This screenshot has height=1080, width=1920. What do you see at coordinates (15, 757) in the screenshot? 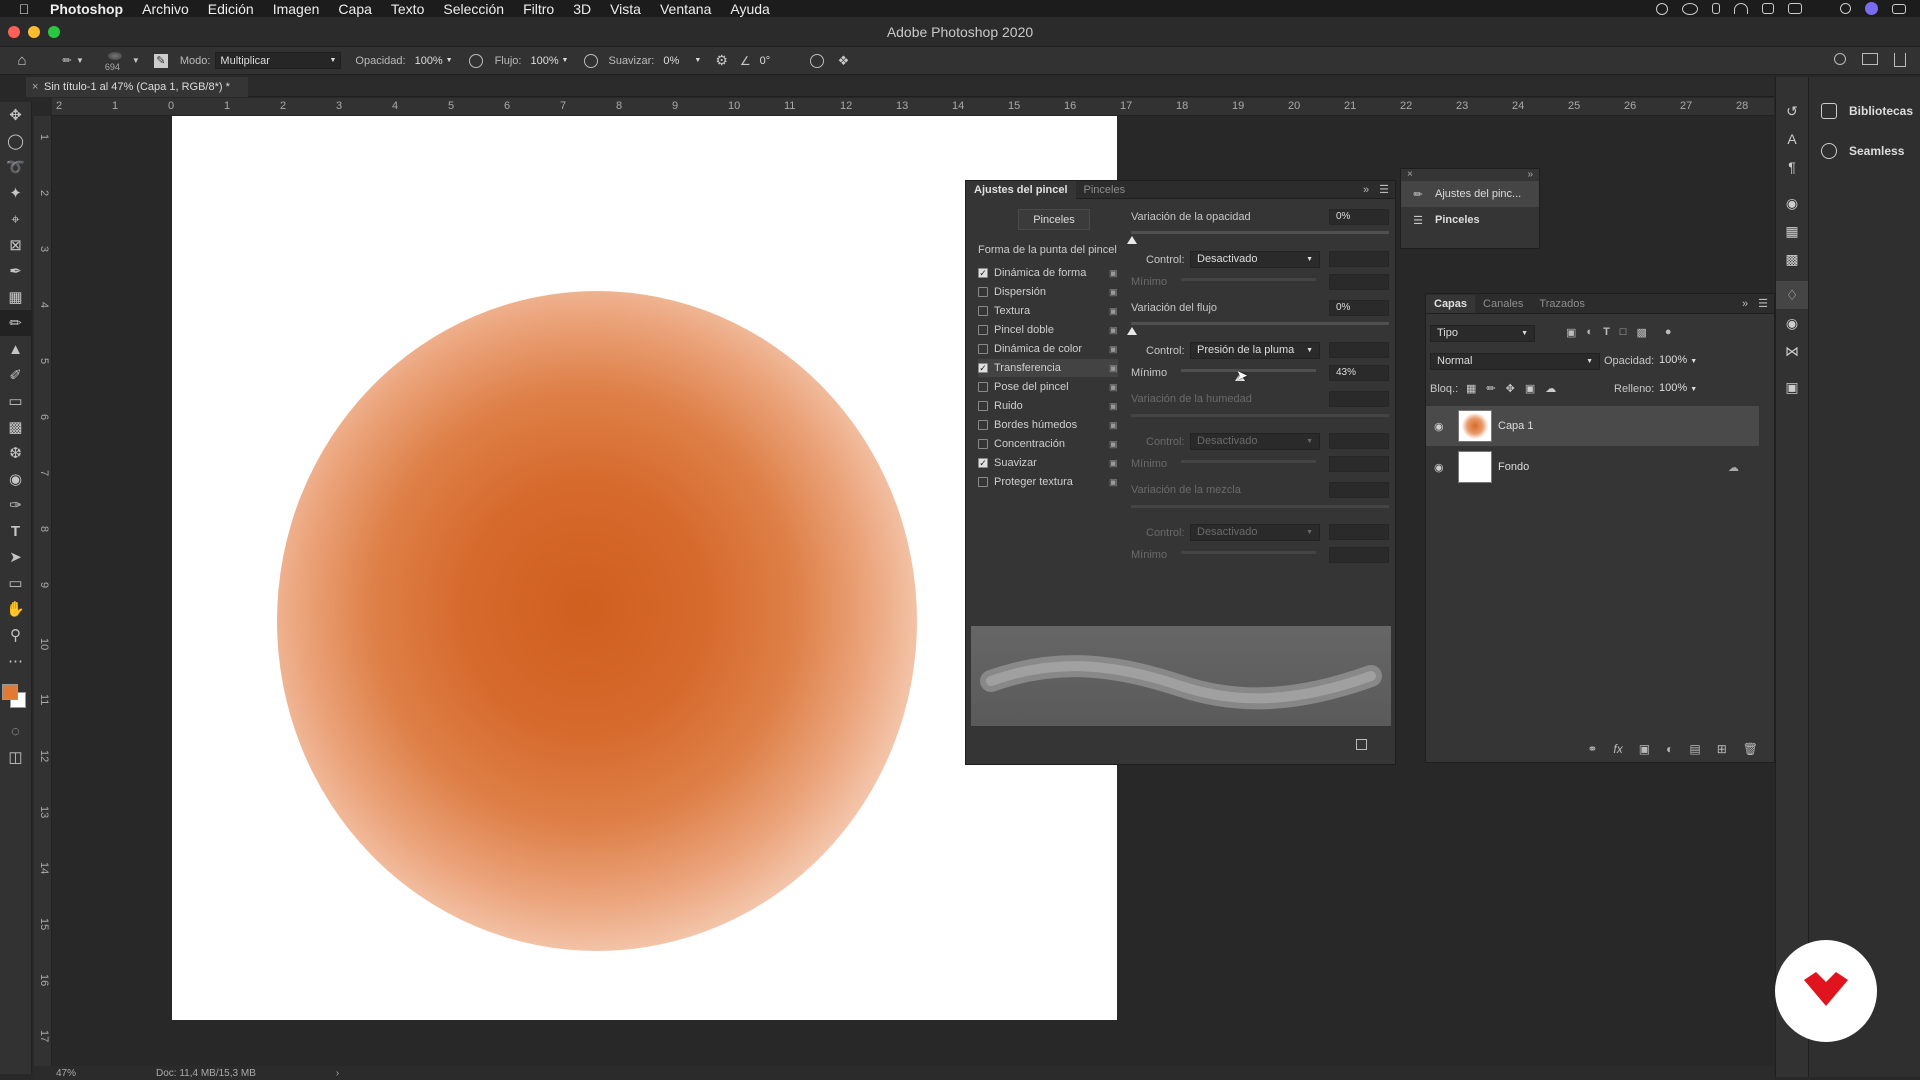
I see `screen-mode-icon: ◫` at bounding box center [15, 757].